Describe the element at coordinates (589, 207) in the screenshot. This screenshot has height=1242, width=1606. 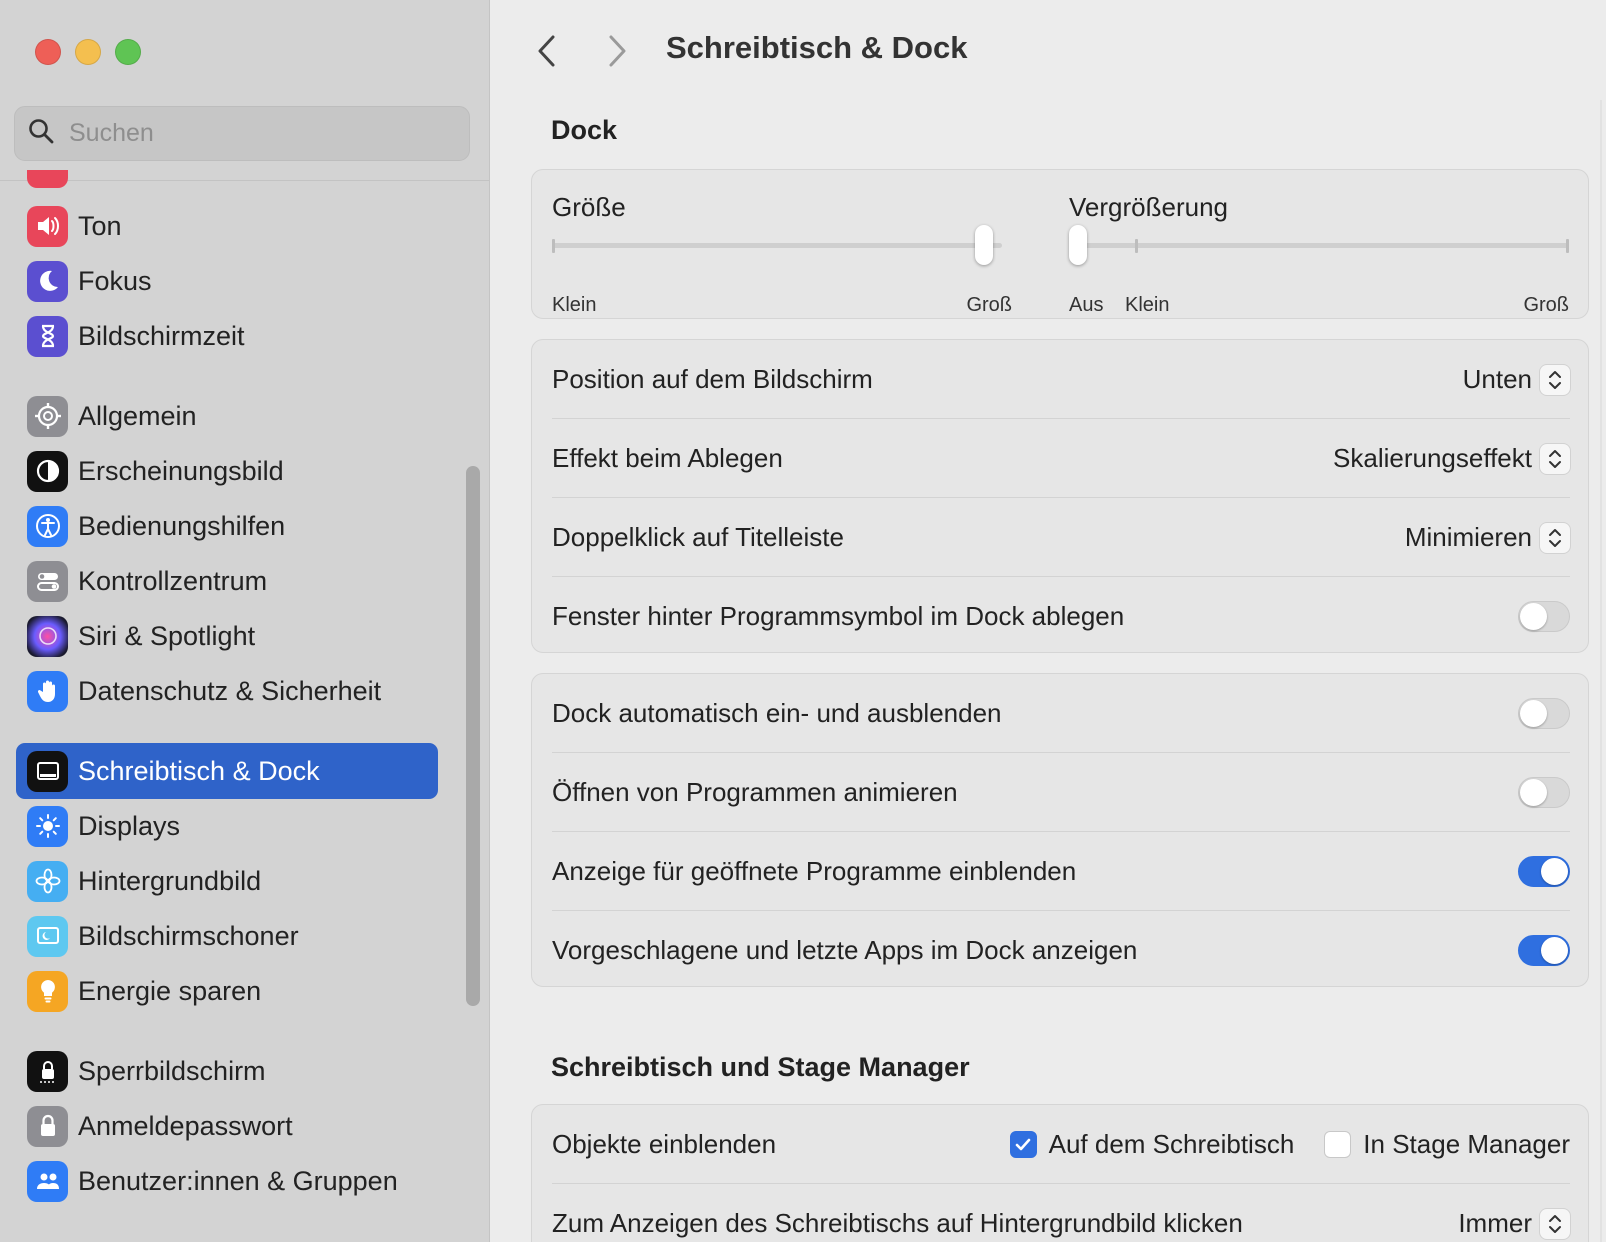
I see `size-slider-label: Größe` at that location.